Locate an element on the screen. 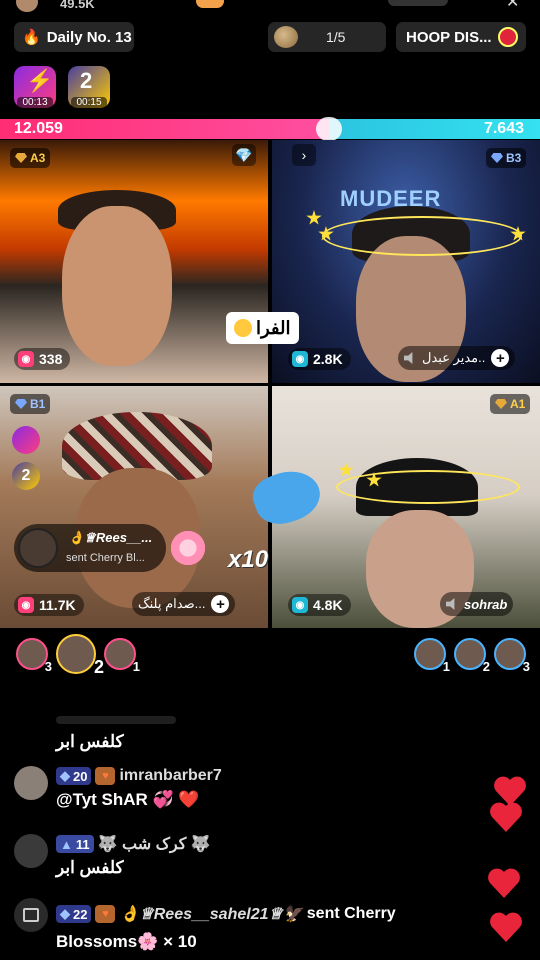 The image size is (540, 960). chat-text: Blossoms🌸 × 10 is located at coordinates (126, 941).